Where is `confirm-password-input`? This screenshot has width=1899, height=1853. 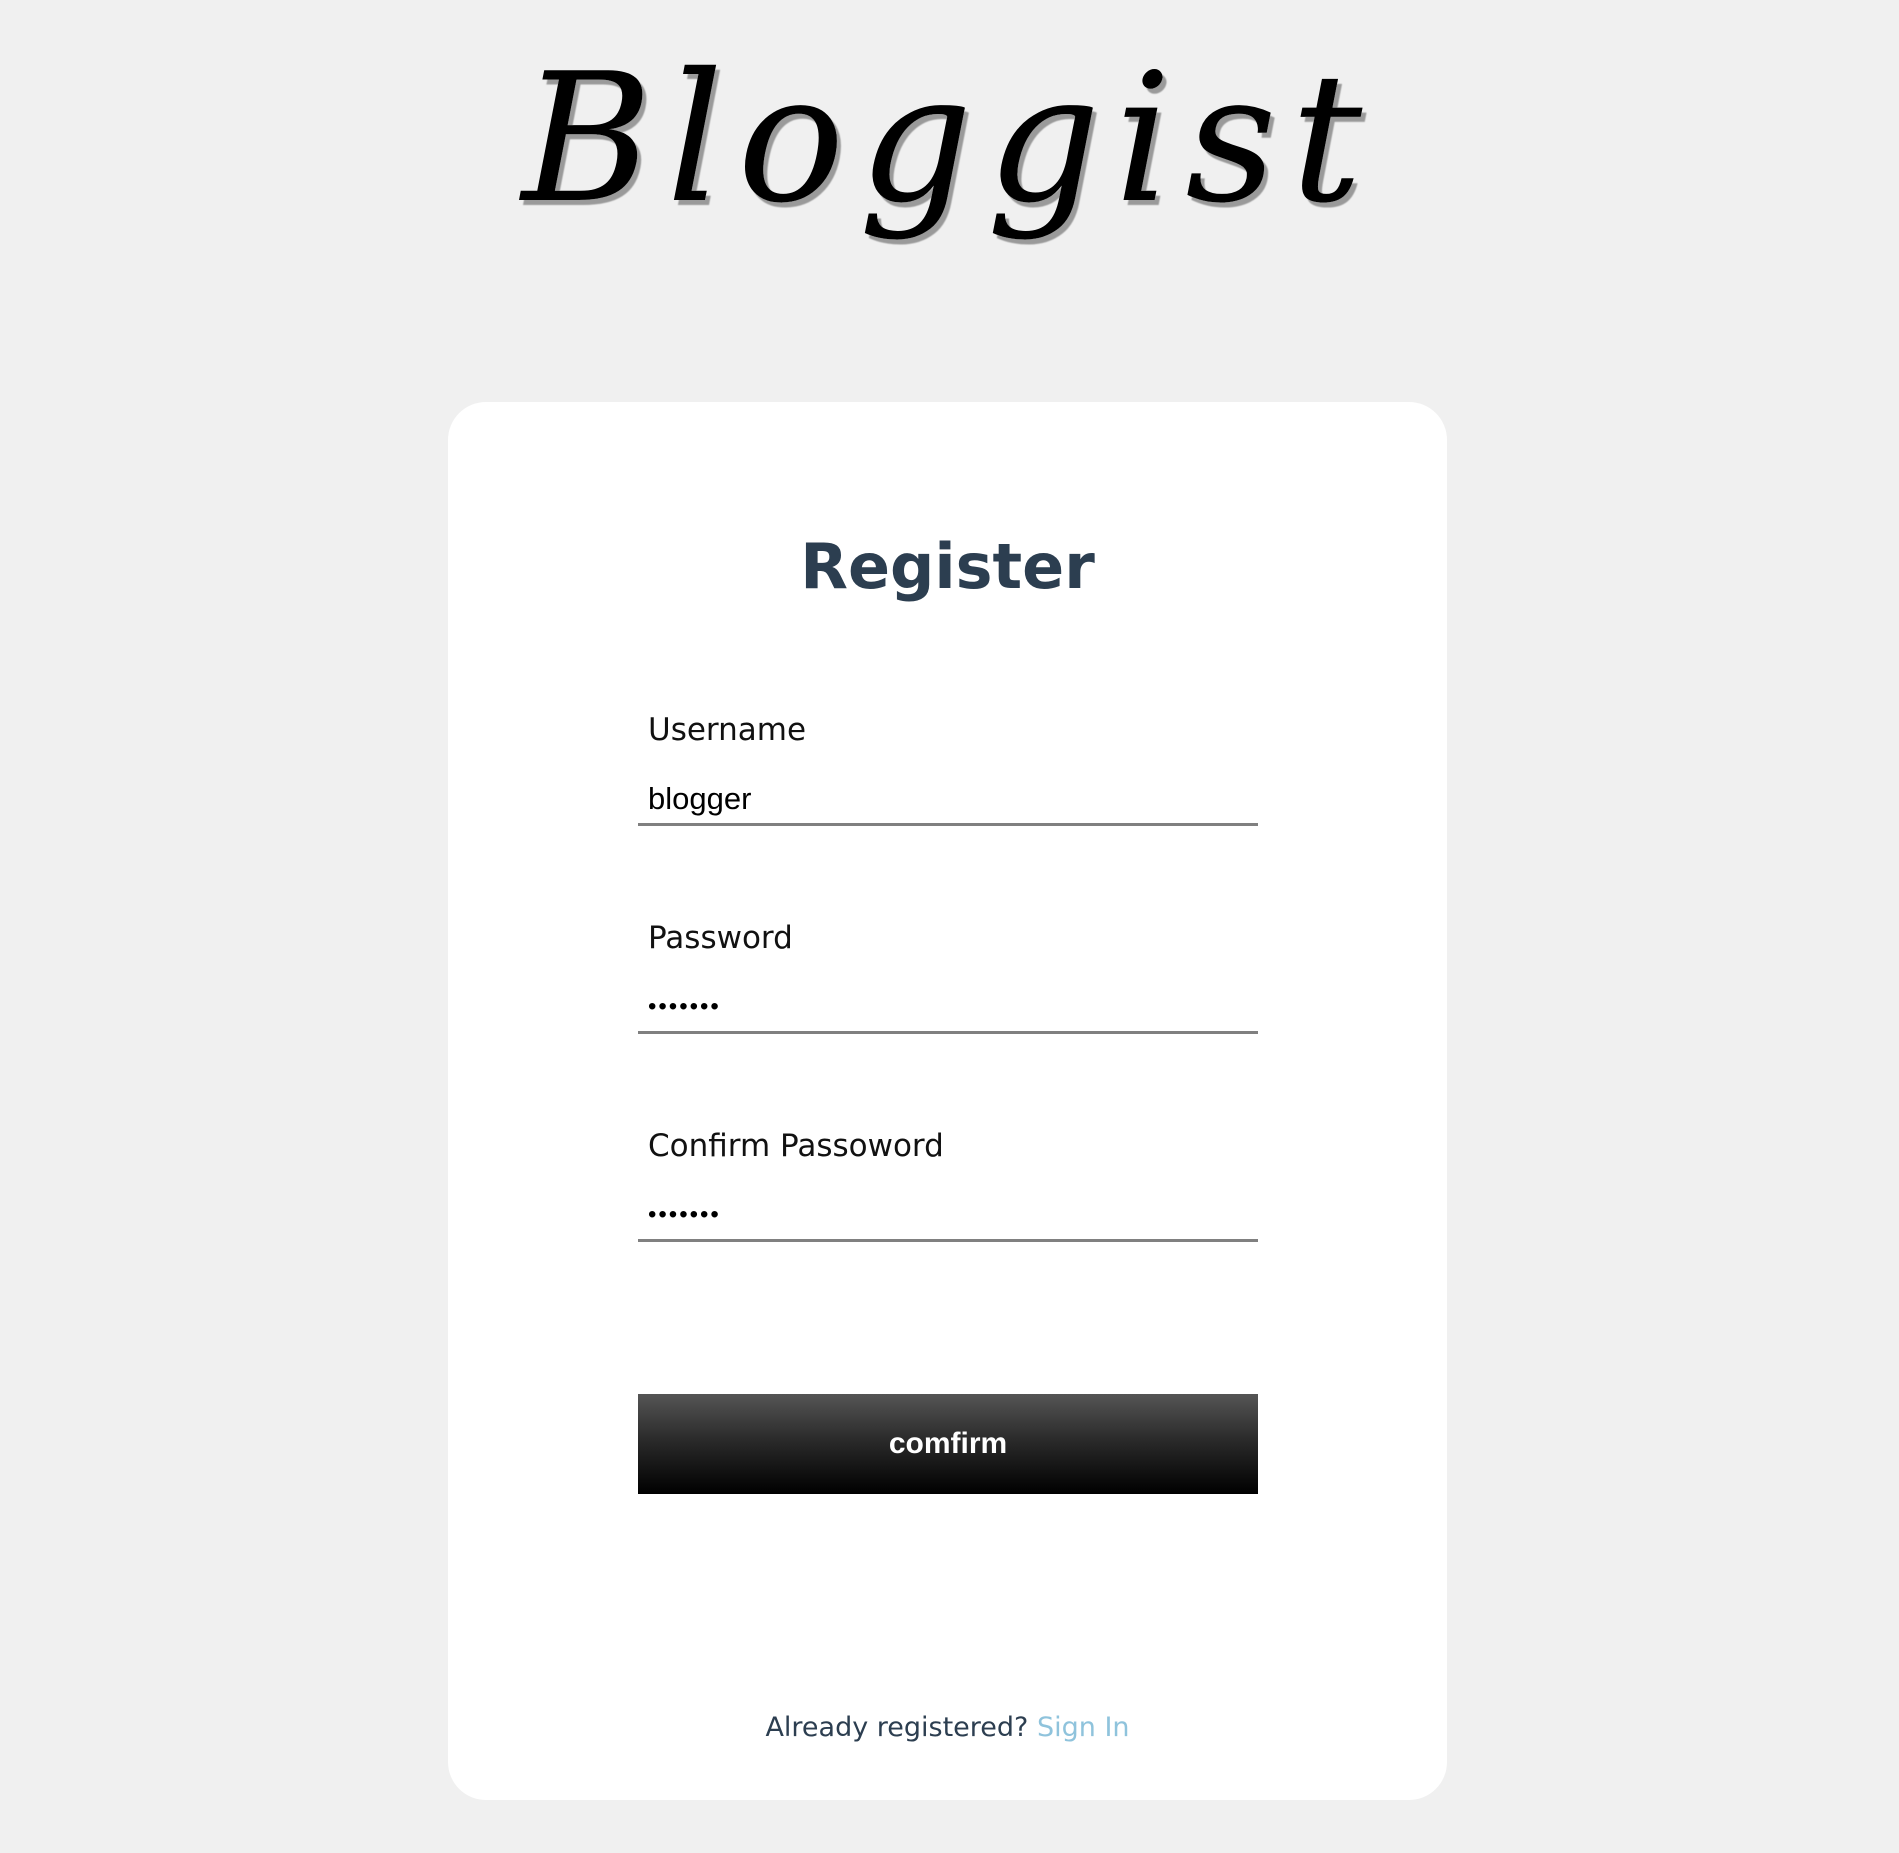 confirm-password-input is located at coordinates (948, 1216).